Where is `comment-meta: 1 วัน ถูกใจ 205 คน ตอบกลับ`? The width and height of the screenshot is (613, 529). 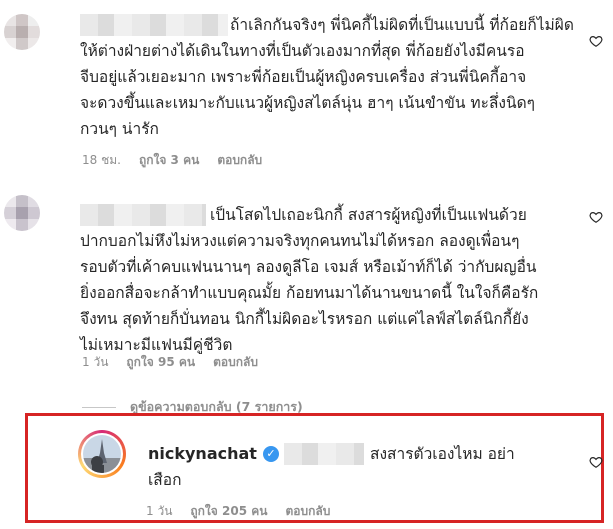
comment-meta: 1 วัน ถูกใจ 205 คน ตอบกลับ is located at coordinates (238, 511).